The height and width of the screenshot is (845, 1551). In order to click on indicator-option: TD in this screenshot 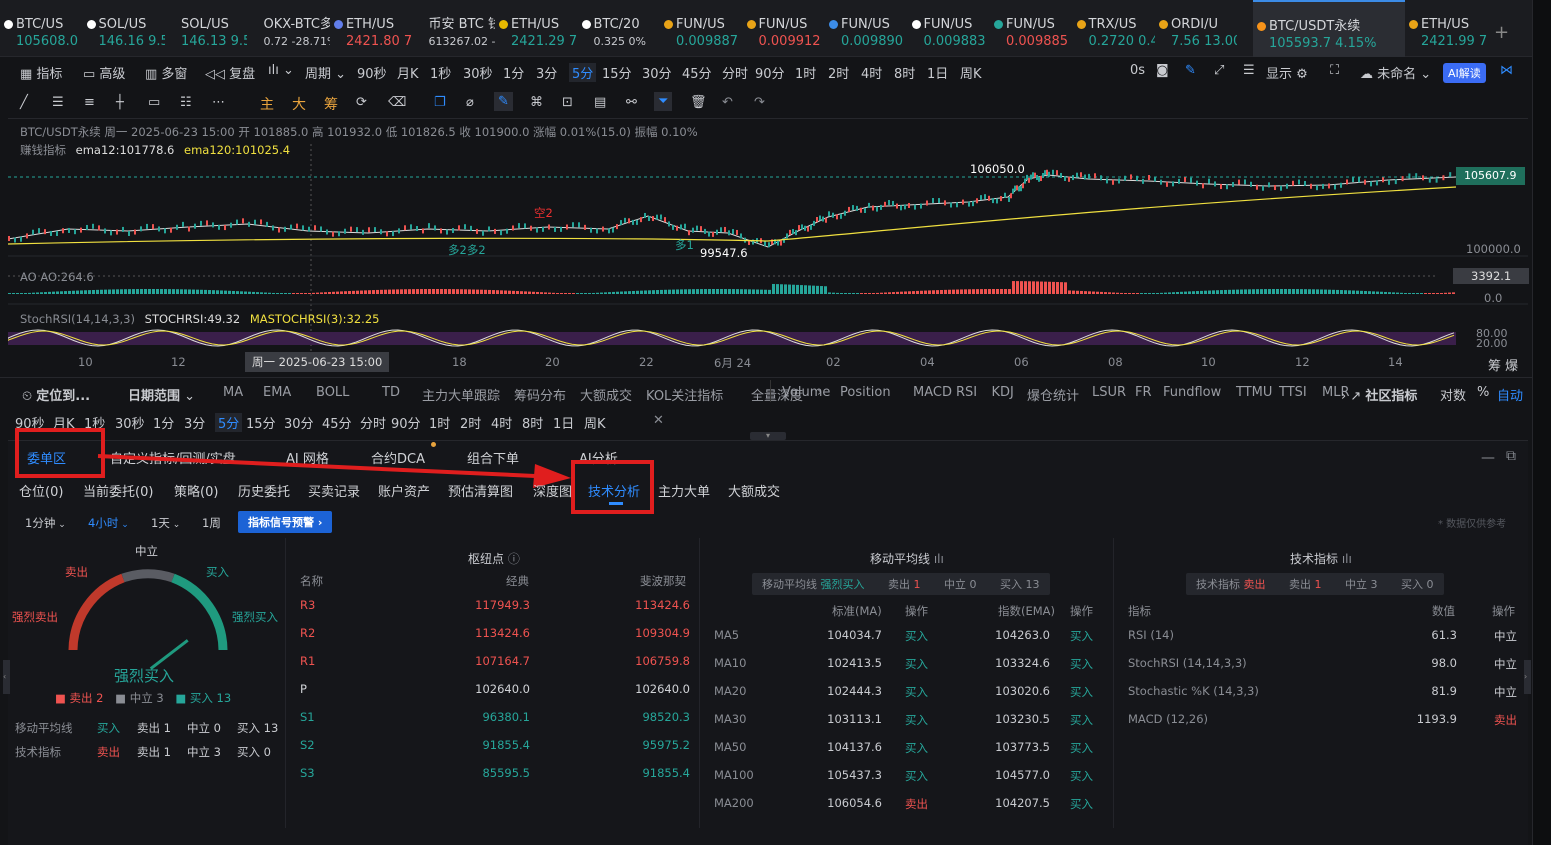, I will do `click(391, 392)`.